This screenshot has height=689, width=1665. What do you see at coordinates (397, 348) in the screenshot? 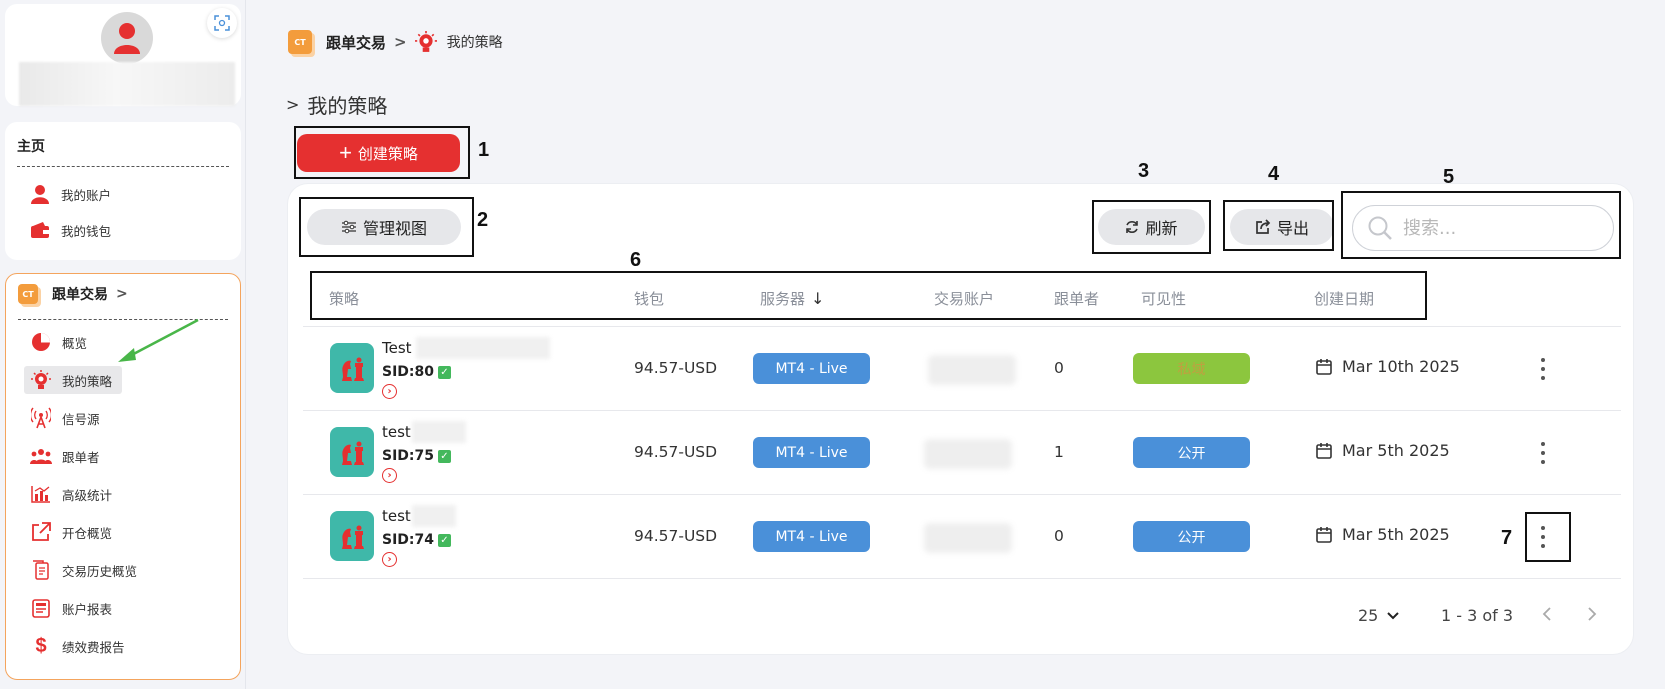
I see `strategy-name: Test` at bounding box center [397, 348].